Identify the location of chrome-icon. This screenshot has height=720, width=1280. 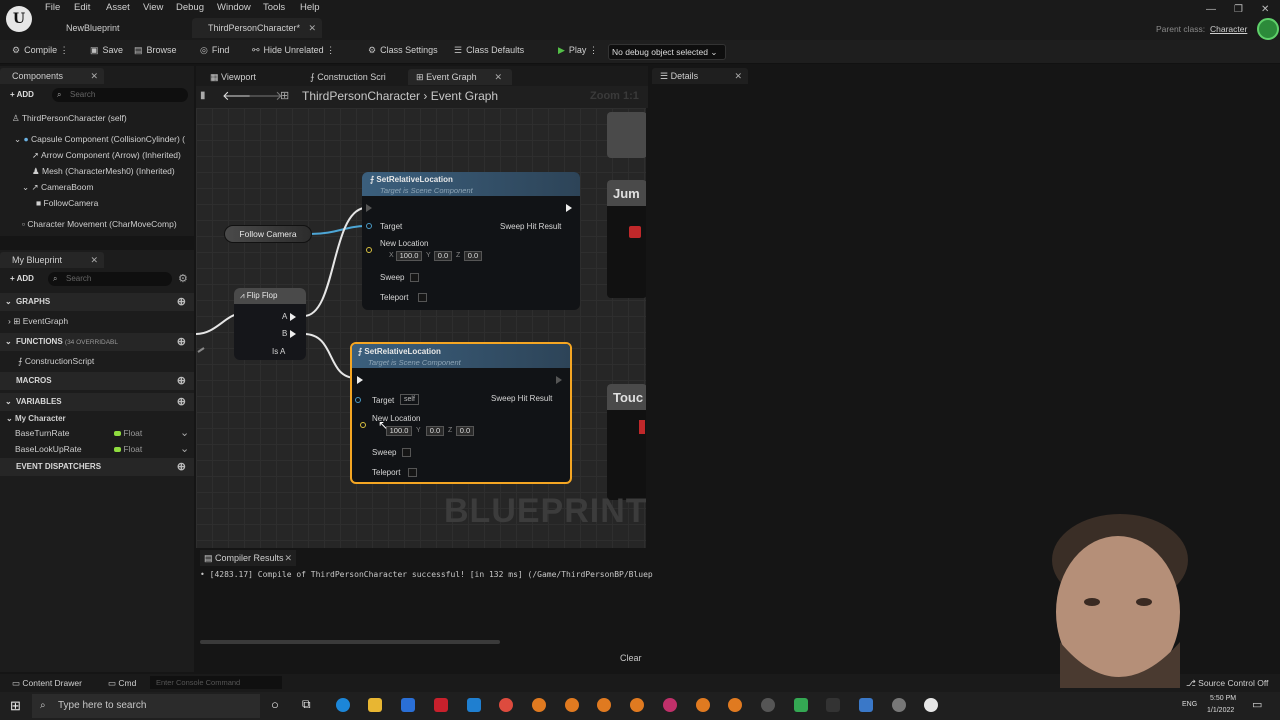
(506, 705).